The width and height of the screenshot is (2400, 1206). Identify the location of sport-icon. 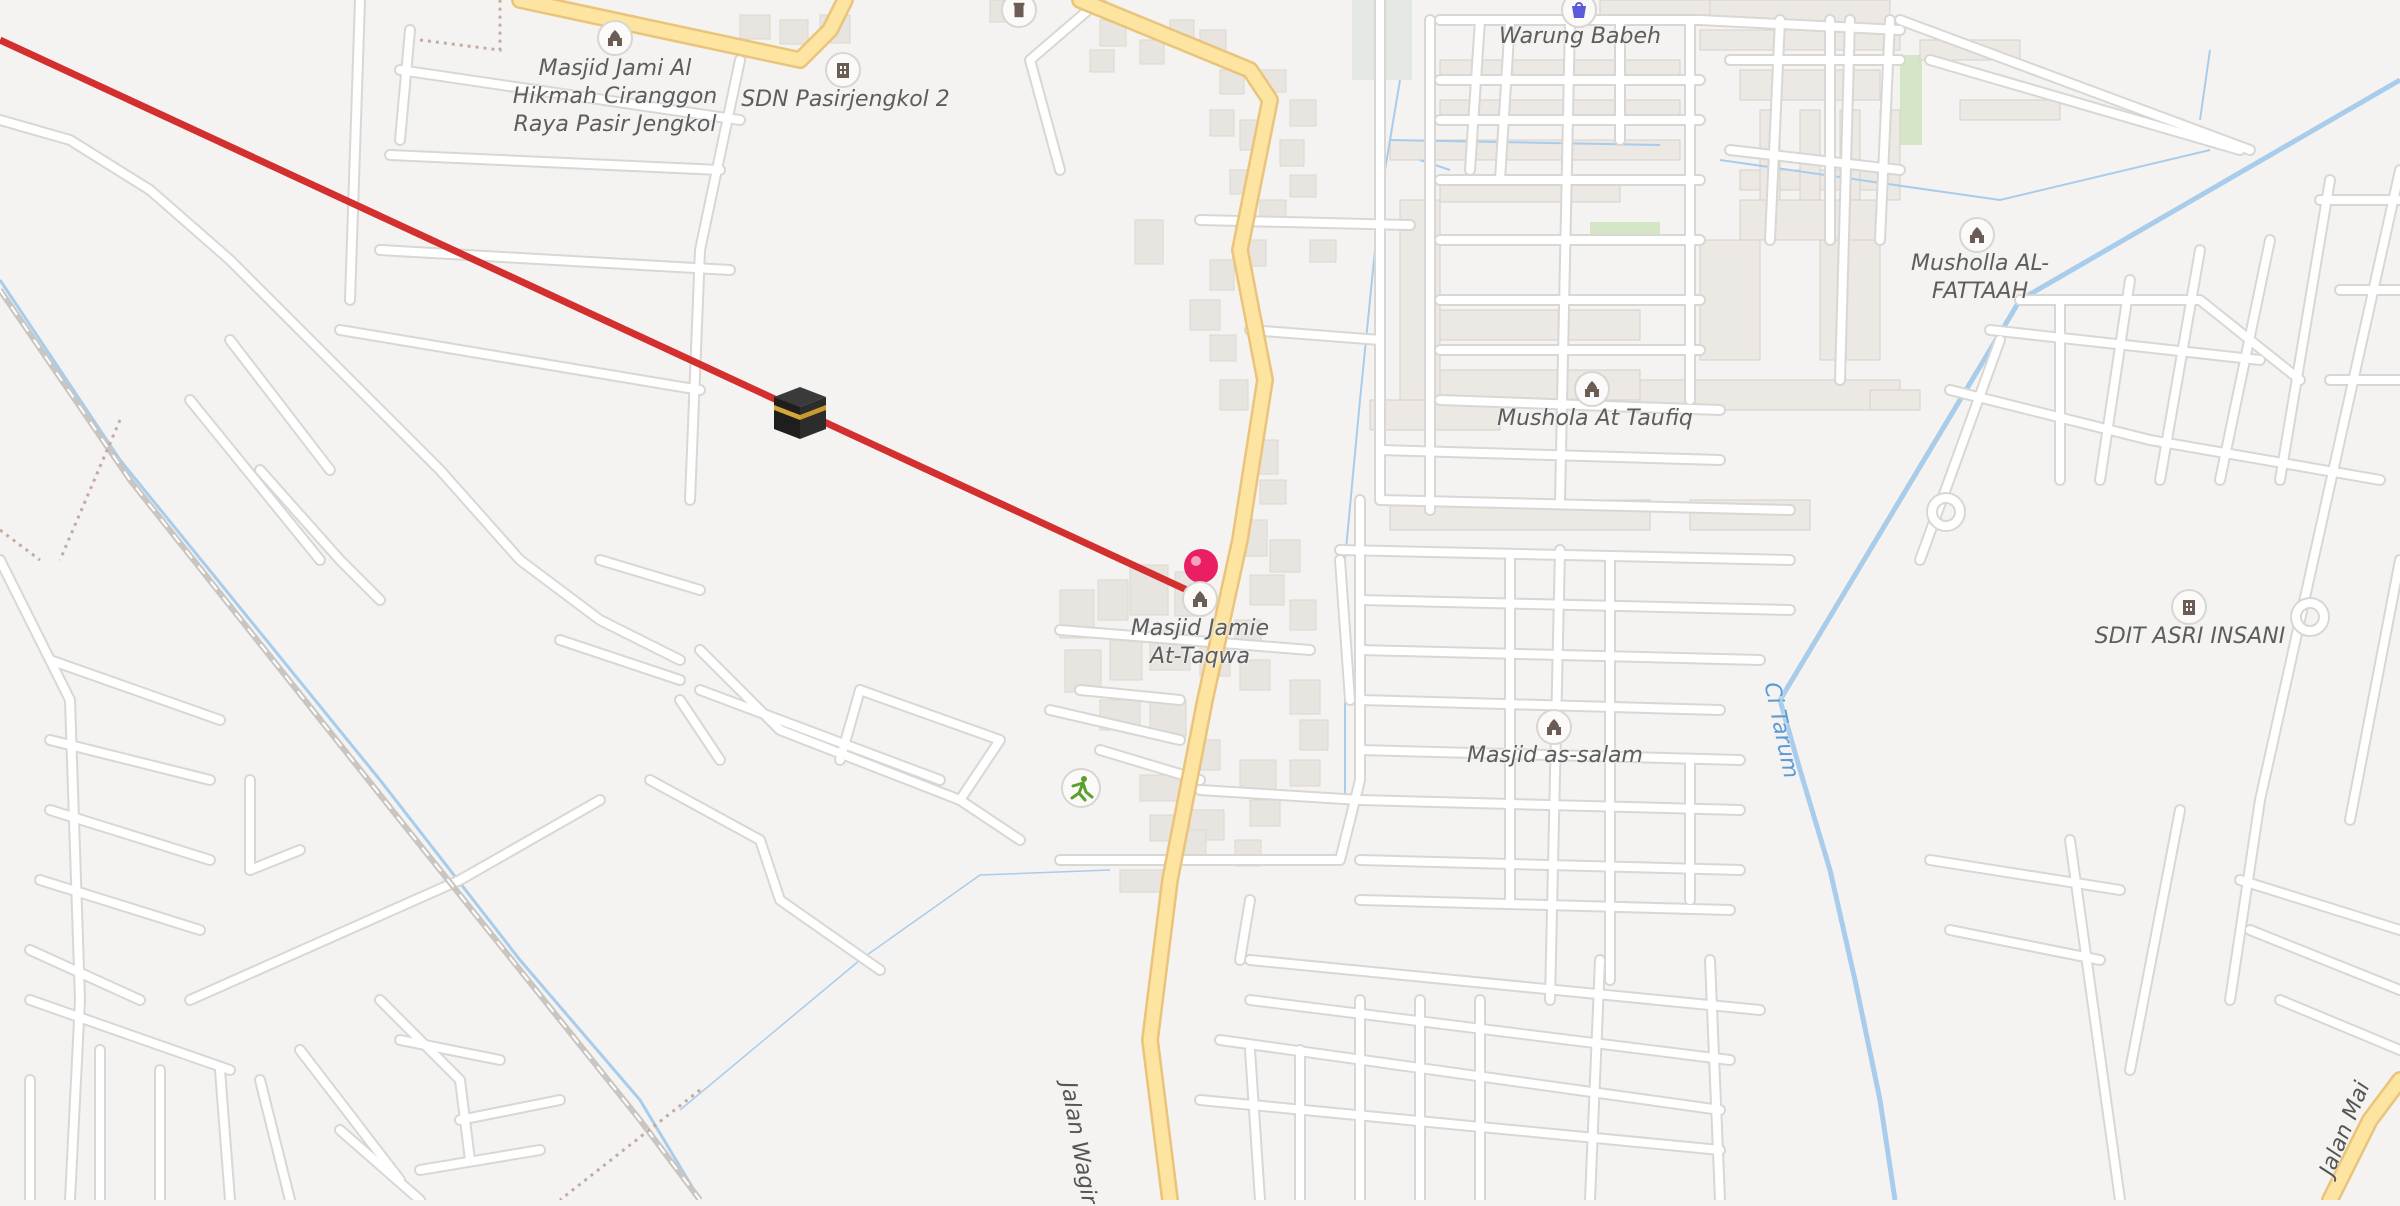
(1081, 788).